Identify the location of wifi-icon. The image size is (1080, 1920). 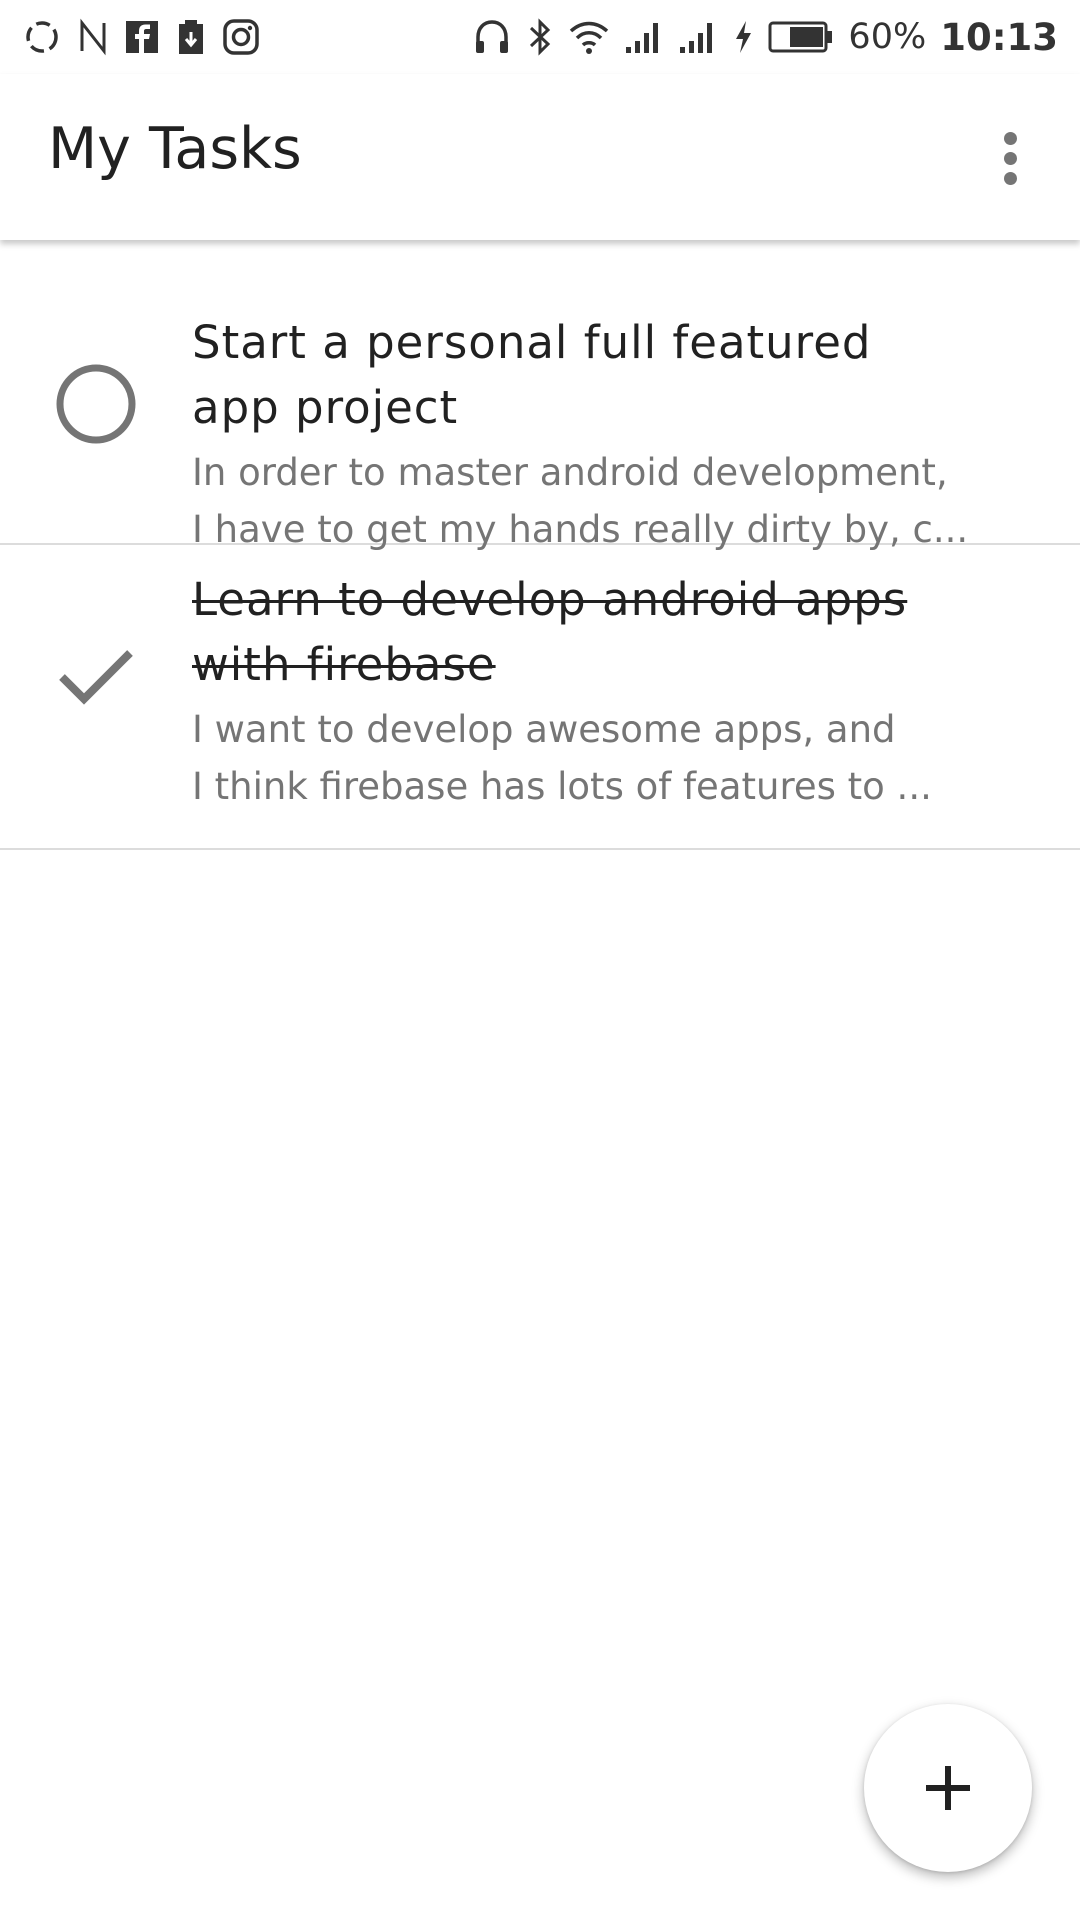
(589, 37).